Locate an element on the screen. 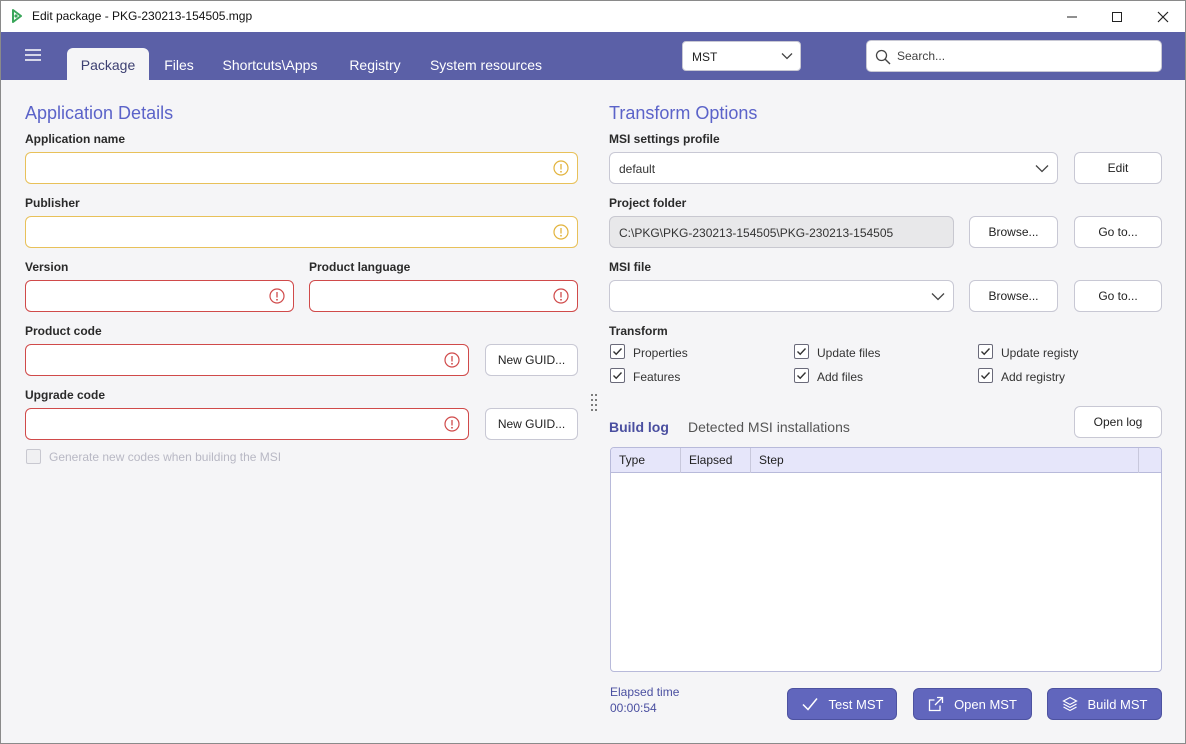  column-step: Step is located at coordinates (945, 460).